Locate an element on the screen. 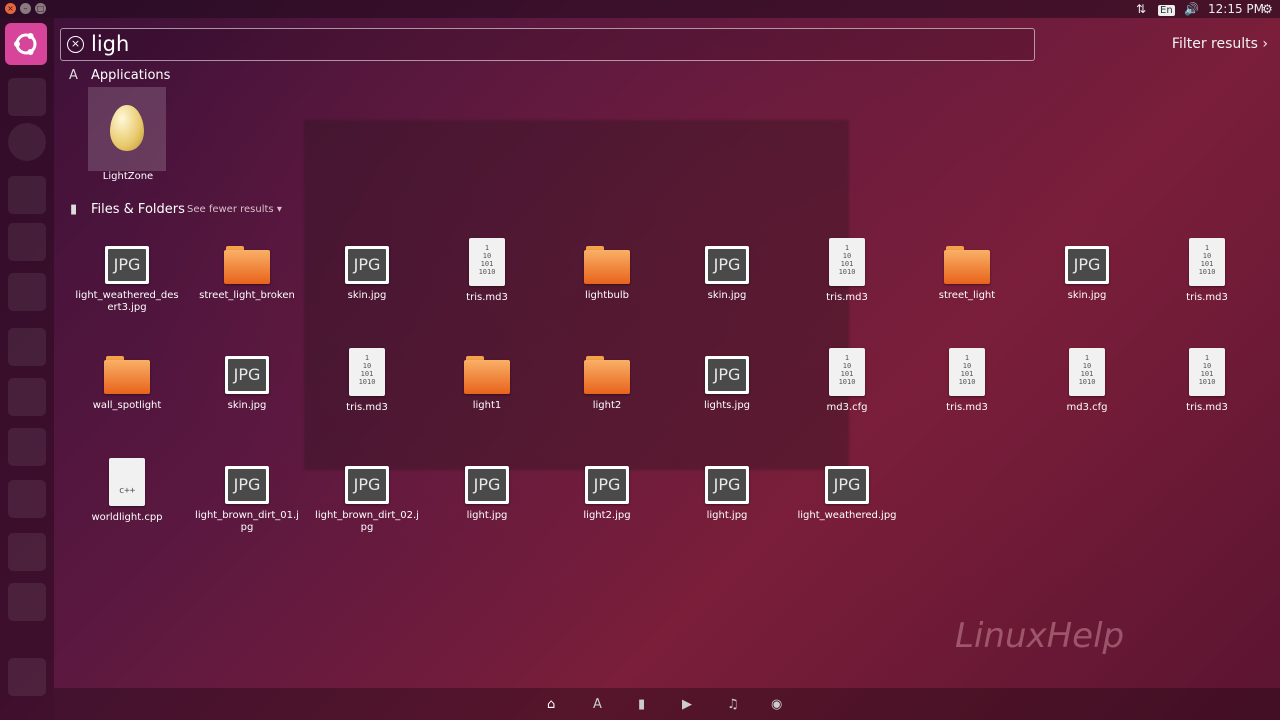 The height and width of the screenshot is (720, 1280). file-result-item: JPG light_brown_dirt_02.jpg is located at coordinates (367, 496).